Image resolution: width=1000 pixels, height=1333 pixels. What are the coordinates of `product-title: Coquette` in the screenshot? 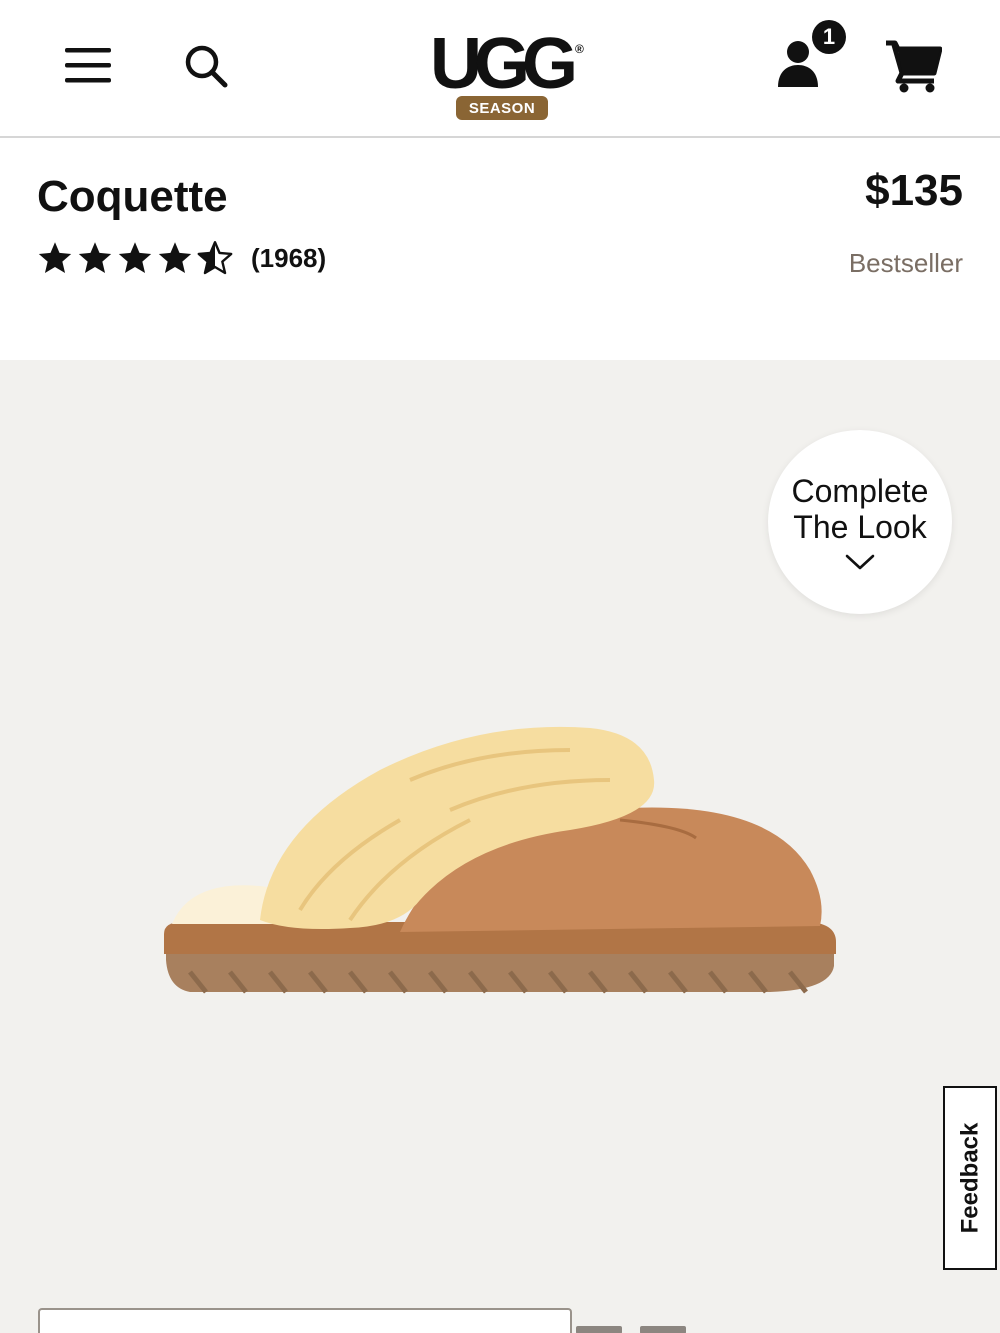 It's located at (132, 196).